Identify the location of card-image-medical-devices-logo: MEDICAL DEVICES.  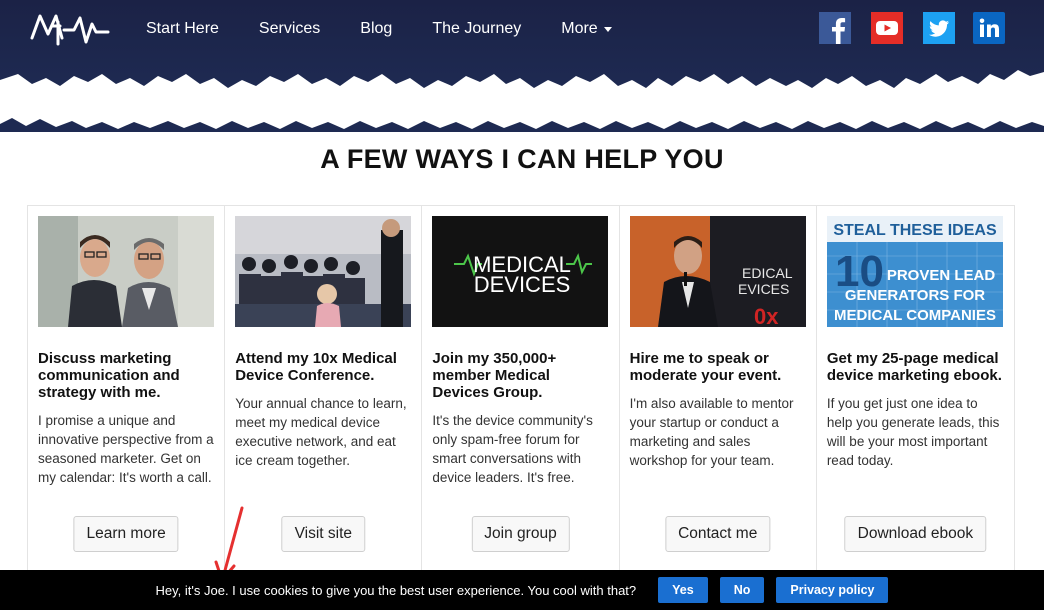
(520, 271).